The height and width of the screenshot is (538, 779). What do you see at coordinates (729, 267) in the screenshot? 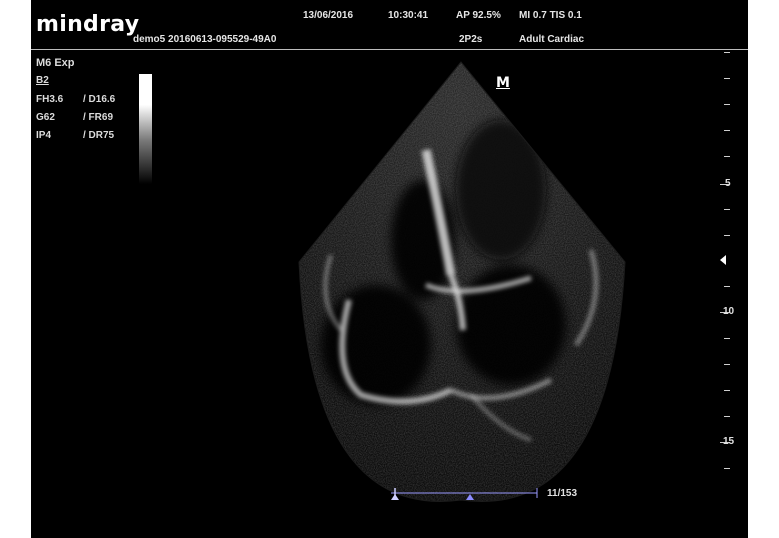
I see `depth-scale: 5 10 15` at bounding box center [729, 267].